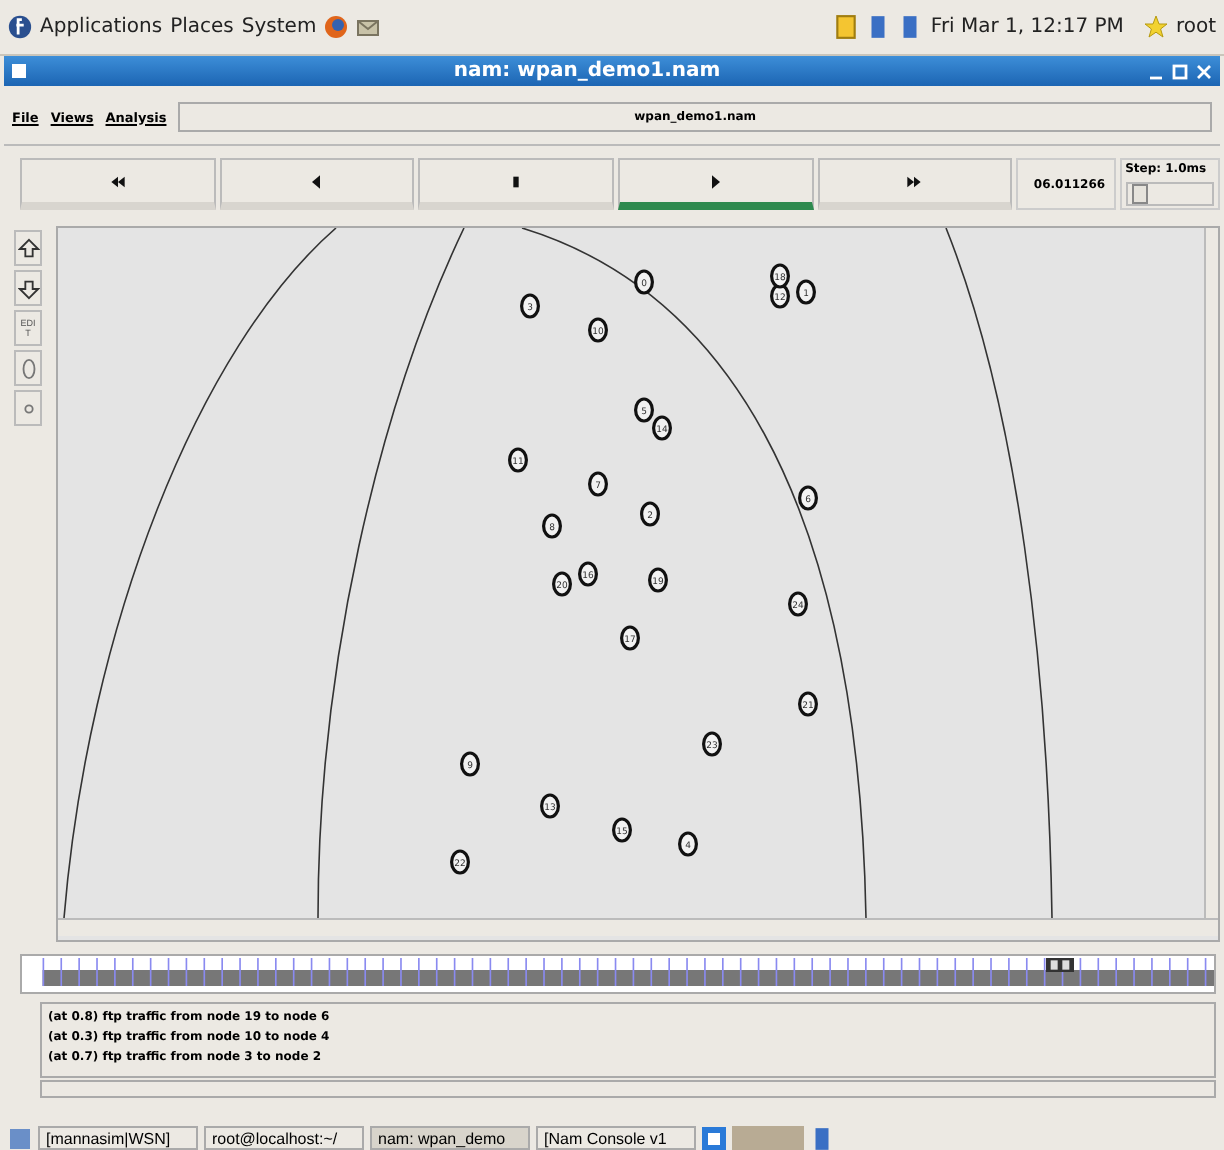 The width and height of the screenshot is (1224, 1150). I want to click on oval-icon, so click(28, 368).